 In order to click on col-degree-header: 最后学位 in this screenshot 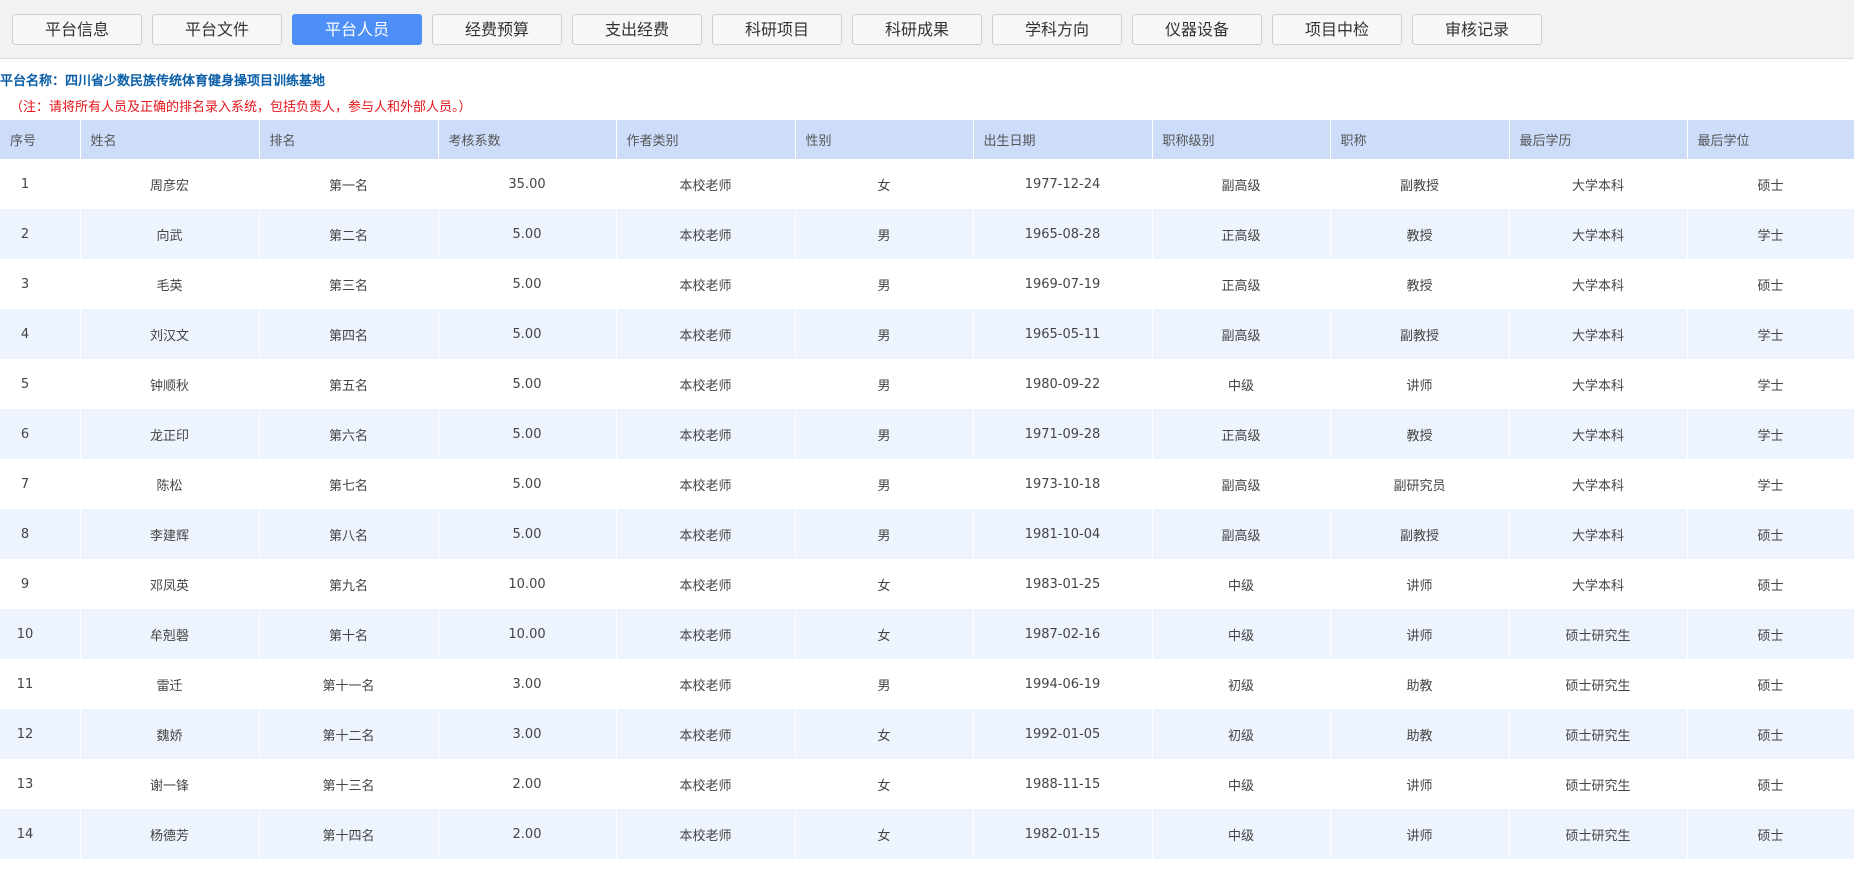, I will do `click(1770, 139)`.